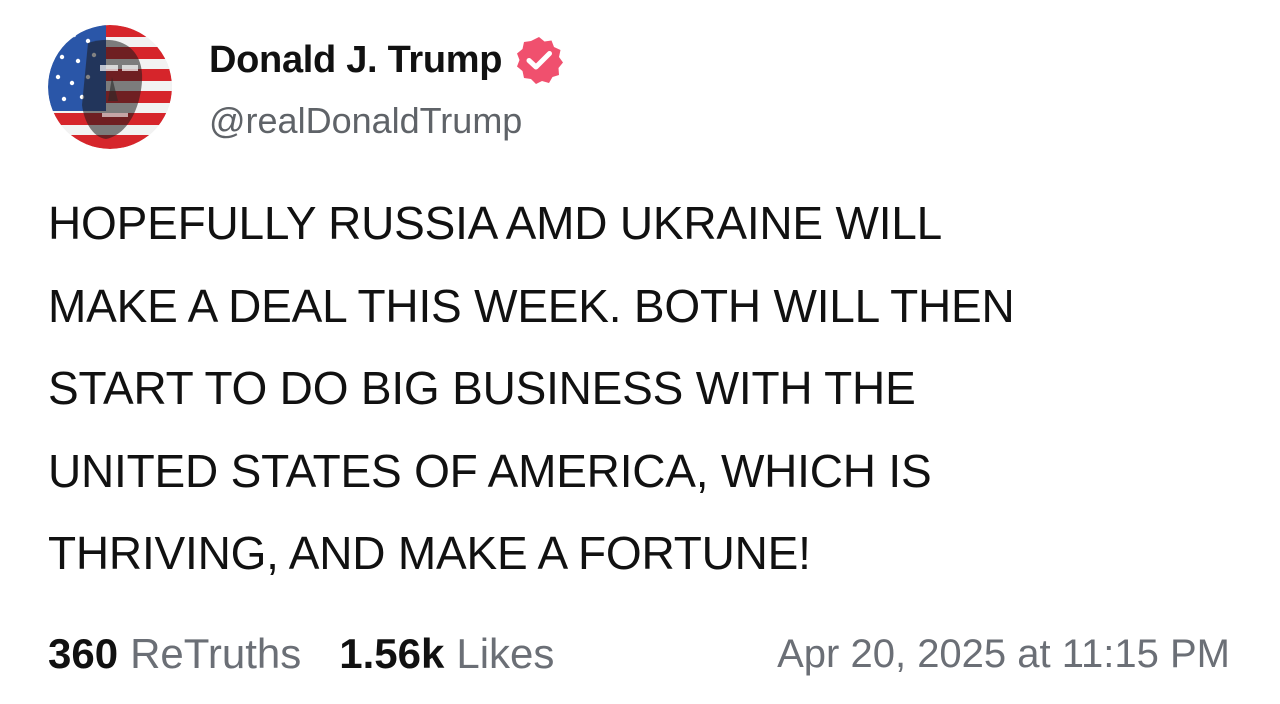  What do you see at coordinates (392, 653) in the screenshot?
I see `likes-count: 1.56k` at bounding box center [392, 653].